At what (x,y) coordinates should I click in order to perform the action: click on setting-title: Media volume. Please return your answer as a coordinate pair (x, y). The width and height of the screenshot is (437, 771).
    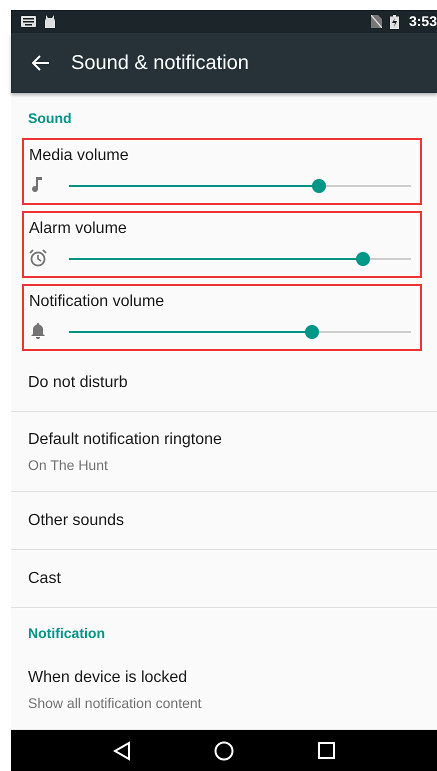
    Looking at the image, I should click on (79, 156).